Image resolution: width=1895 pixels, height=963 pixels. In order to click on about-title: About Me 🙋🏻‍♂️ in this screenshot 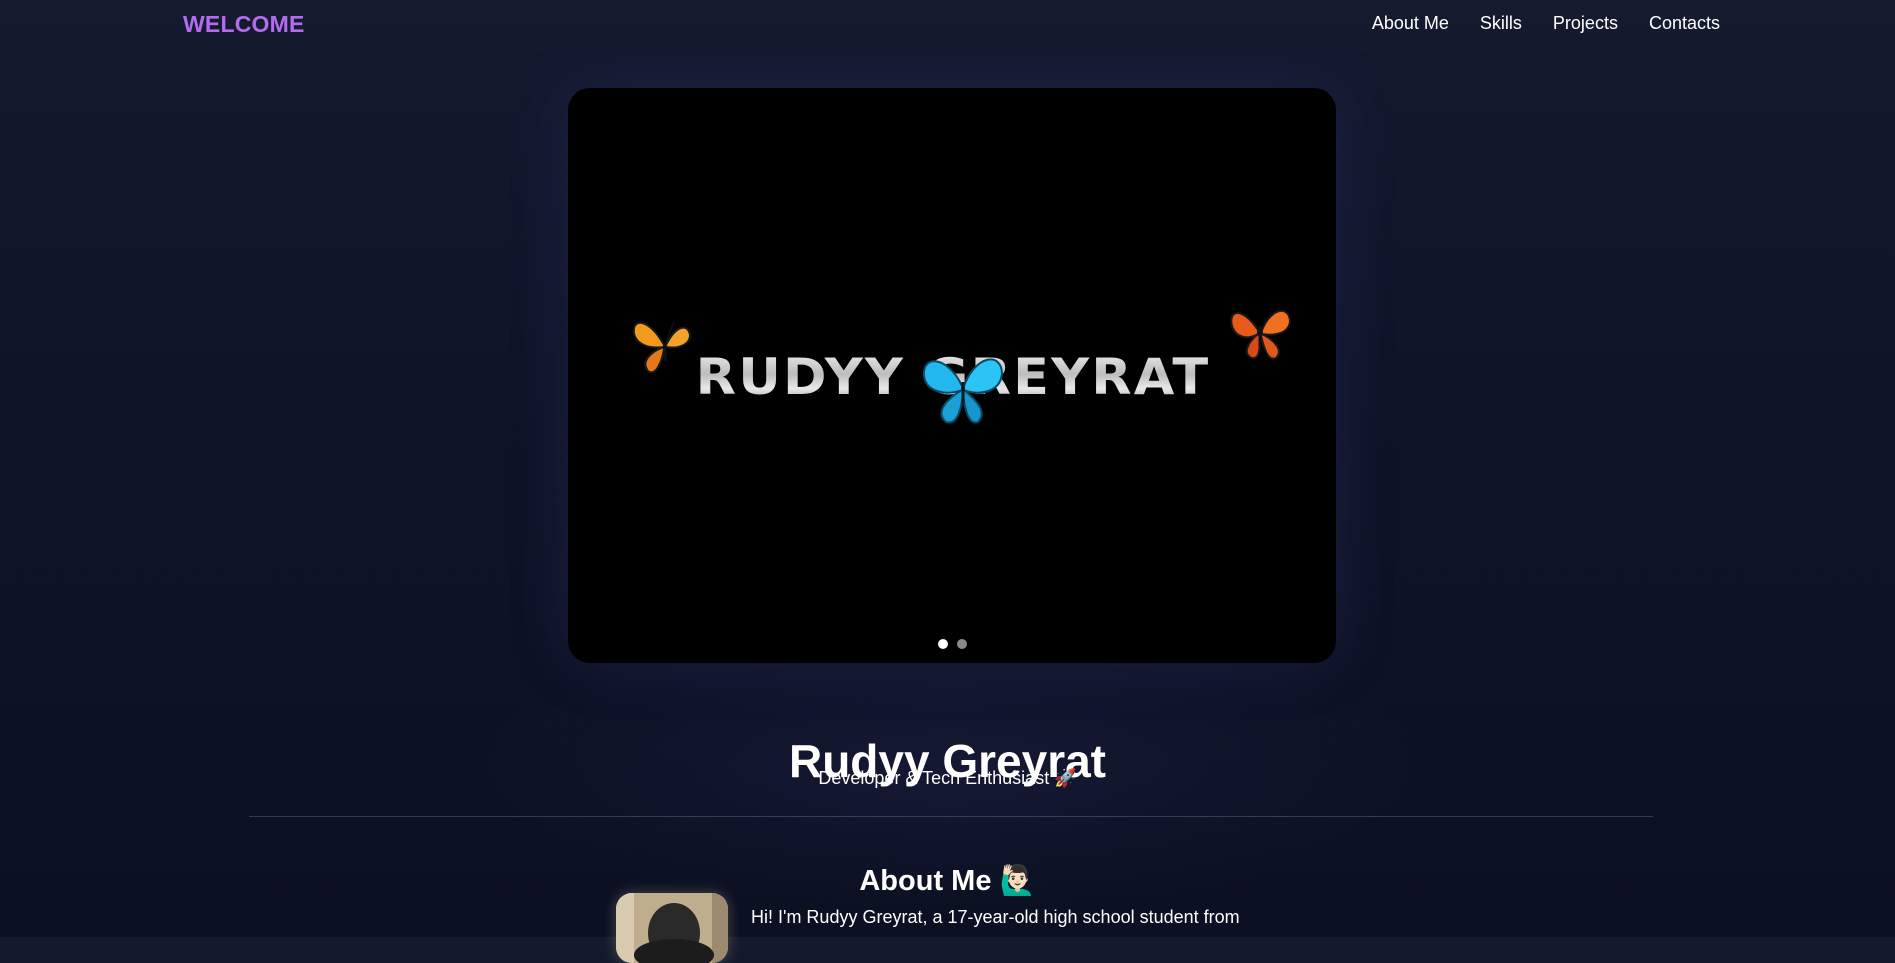, I will do `click(947, 881)`.